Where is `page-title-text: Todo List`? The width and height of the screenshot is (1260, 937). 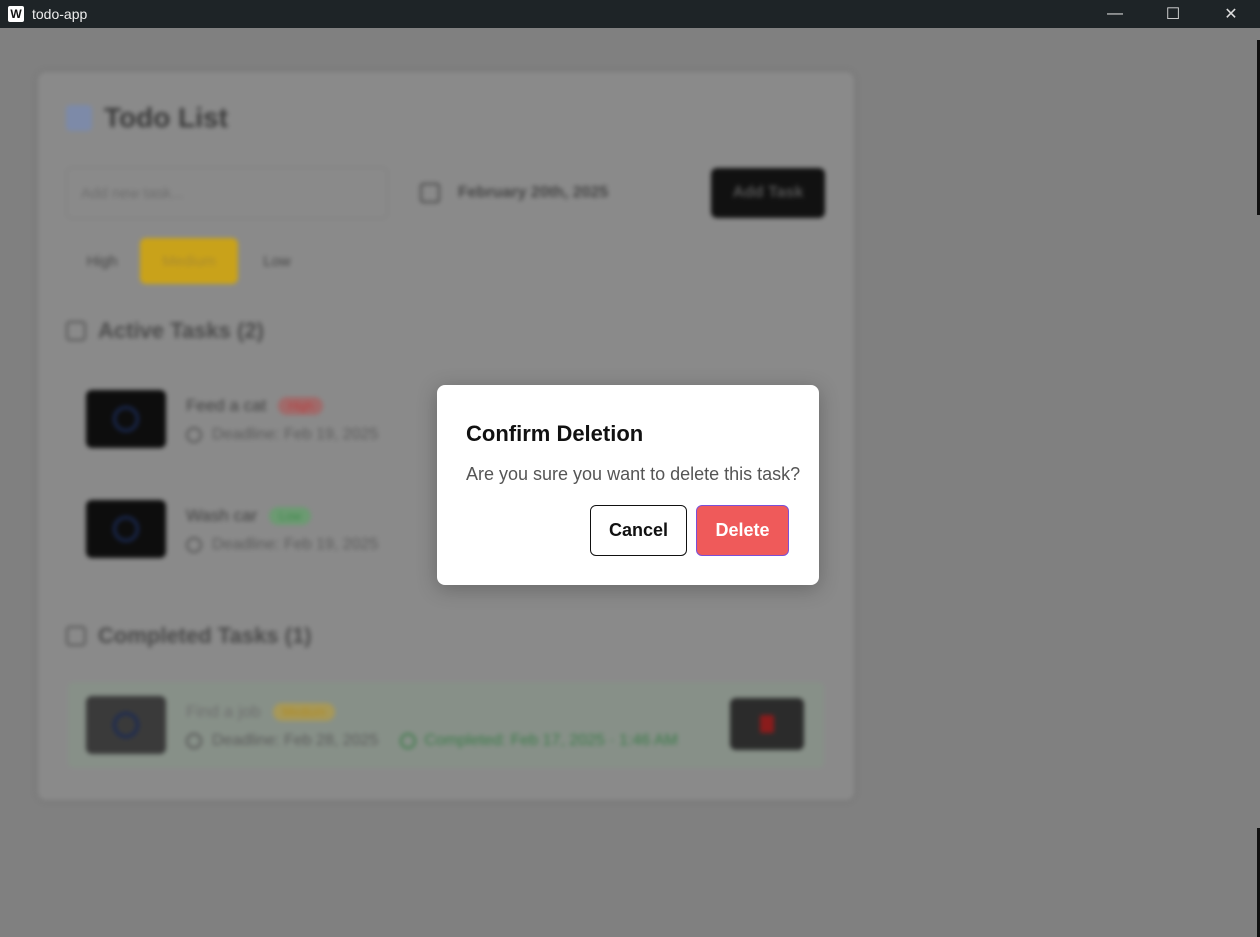 page-title-text: Todo List is located at coordinates (166, 117).